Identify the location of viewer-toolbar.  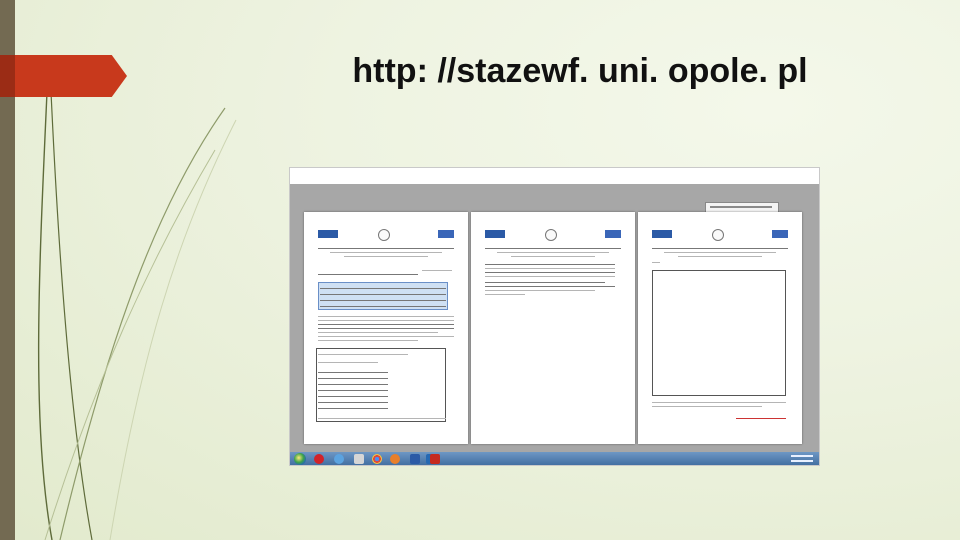
(554, 176).